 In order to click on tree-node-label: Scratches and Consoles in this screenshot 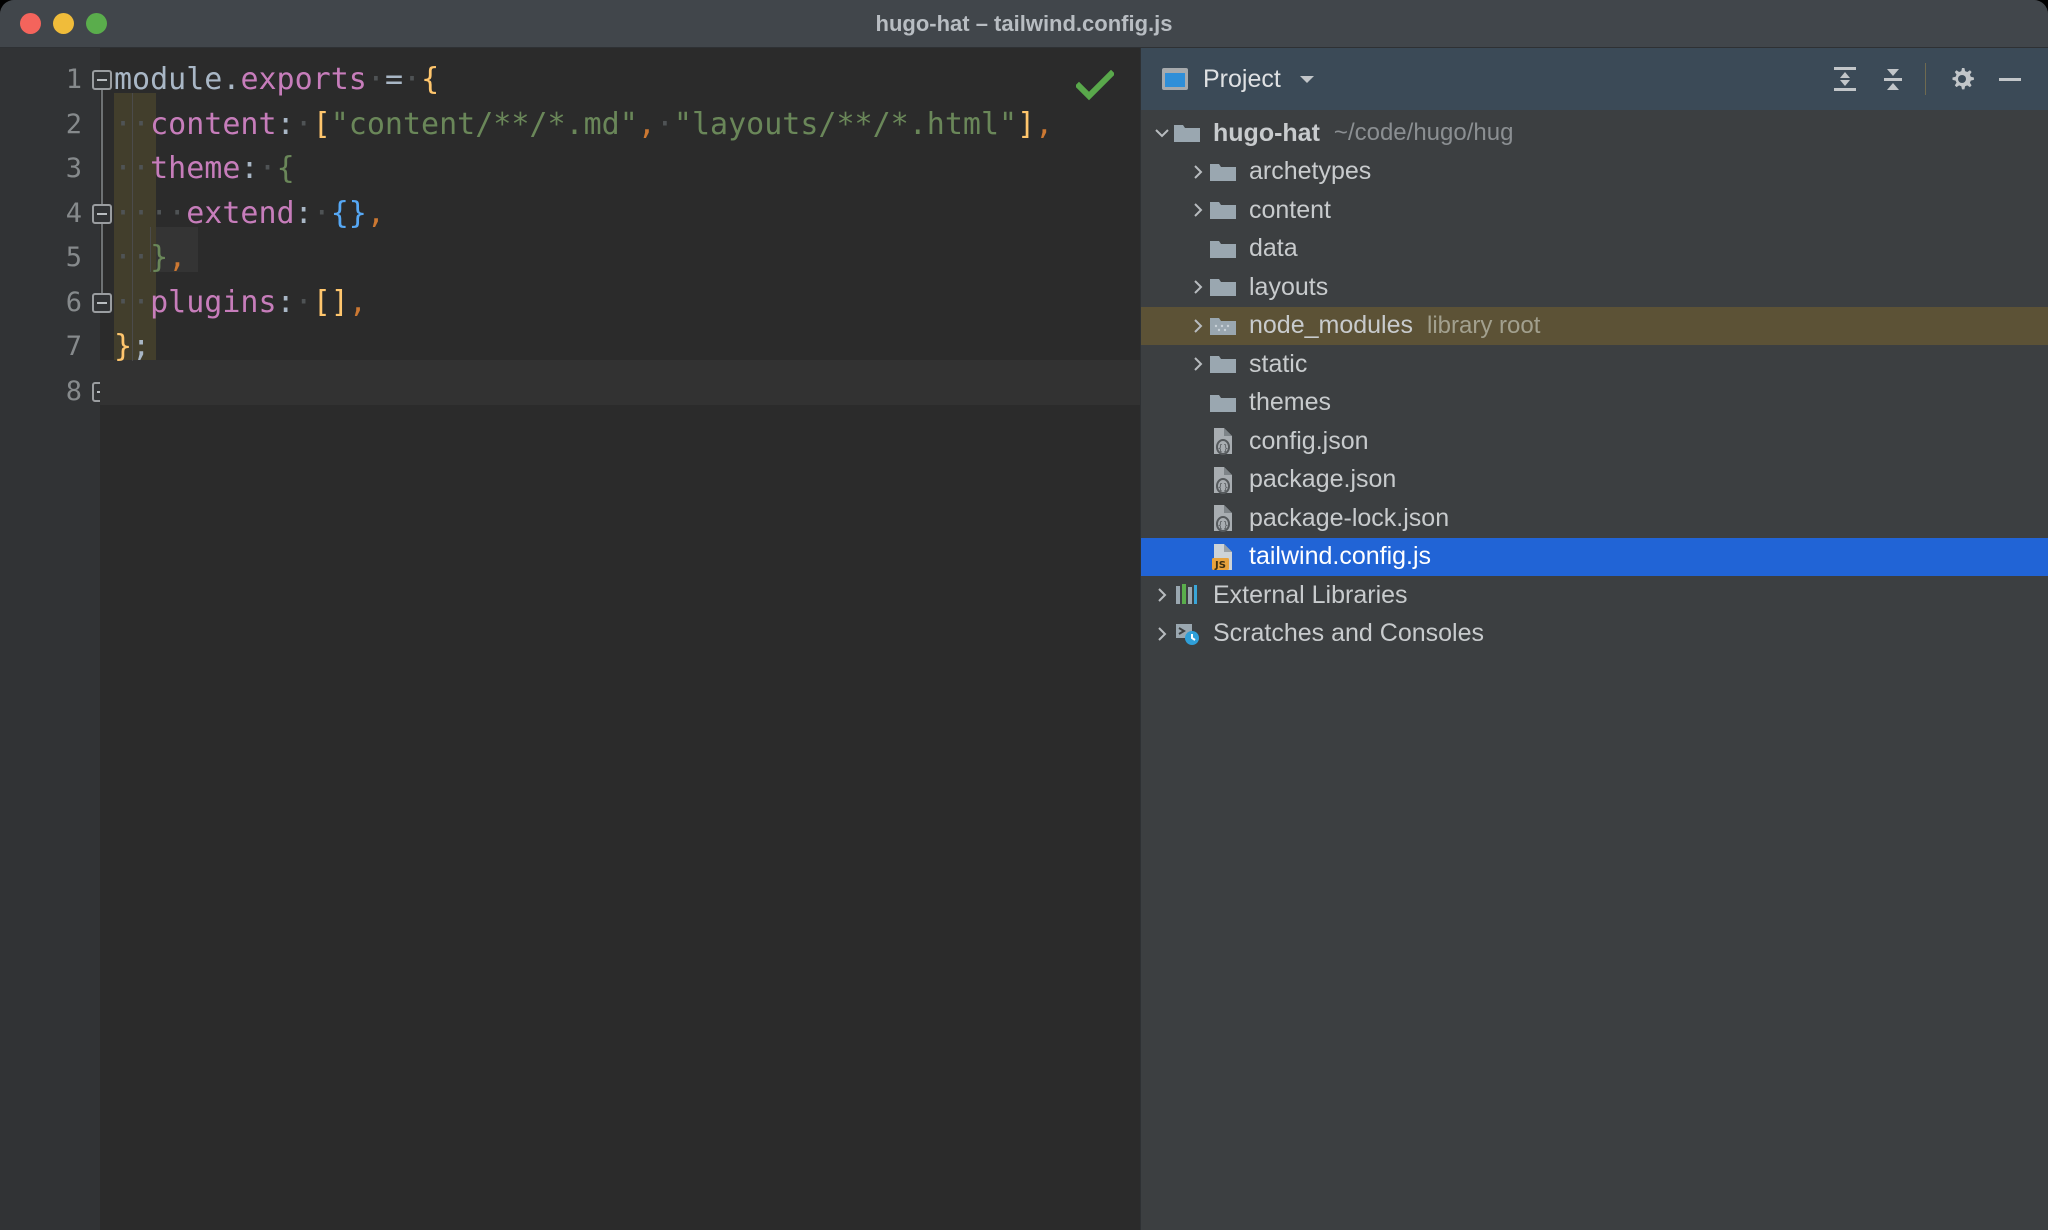, I will do `click(1348, 633)`.